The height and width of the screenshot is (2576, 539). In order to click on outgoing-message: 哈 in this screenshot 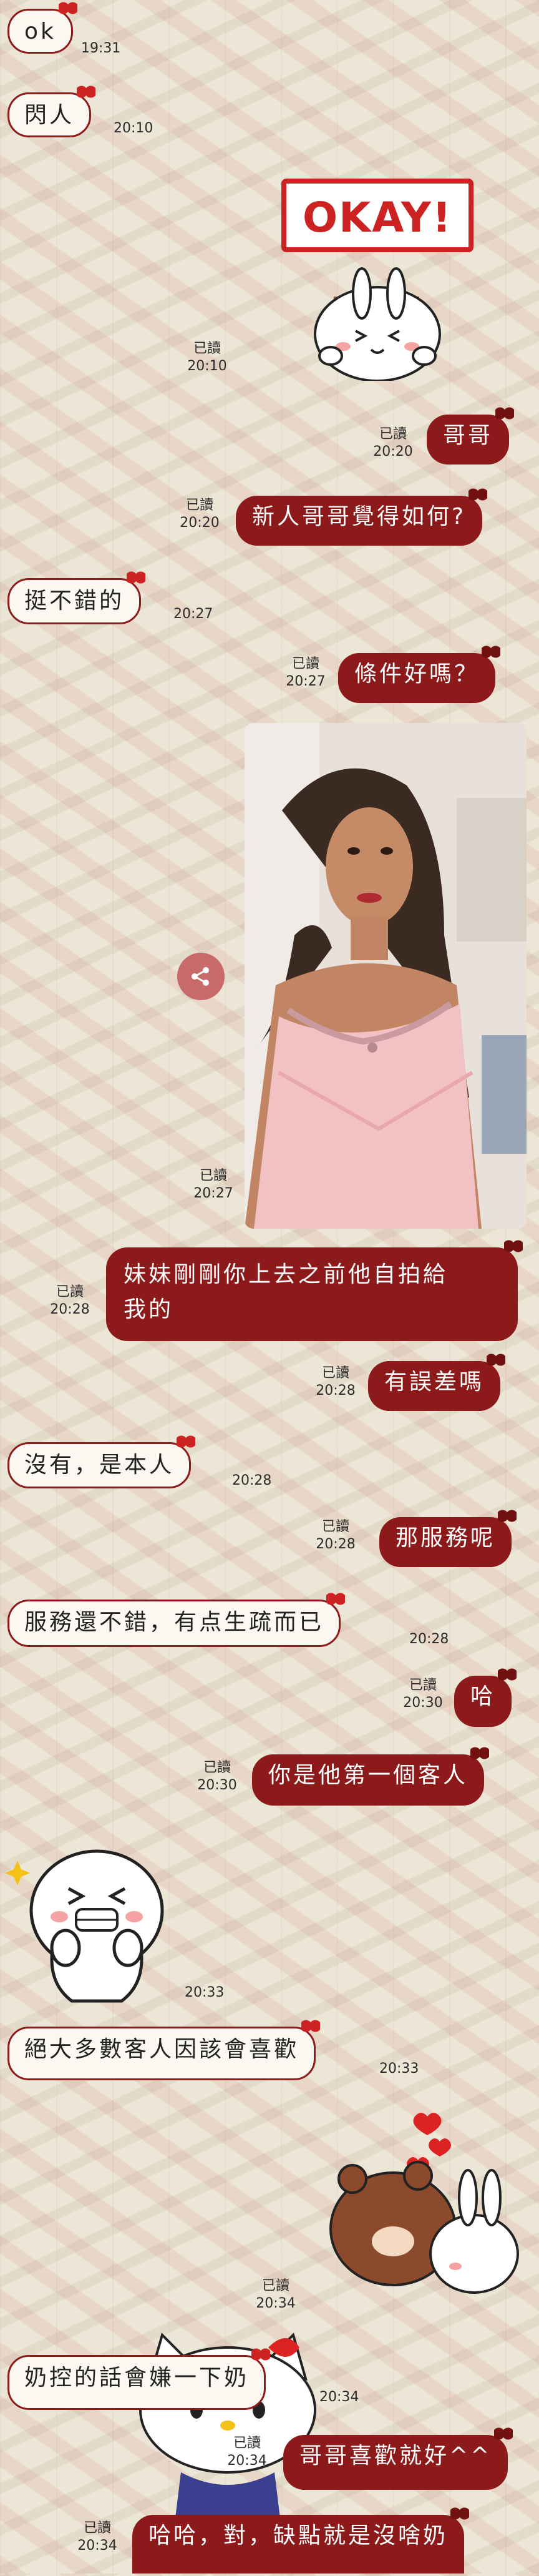, I will do `click(485, 1697)`.